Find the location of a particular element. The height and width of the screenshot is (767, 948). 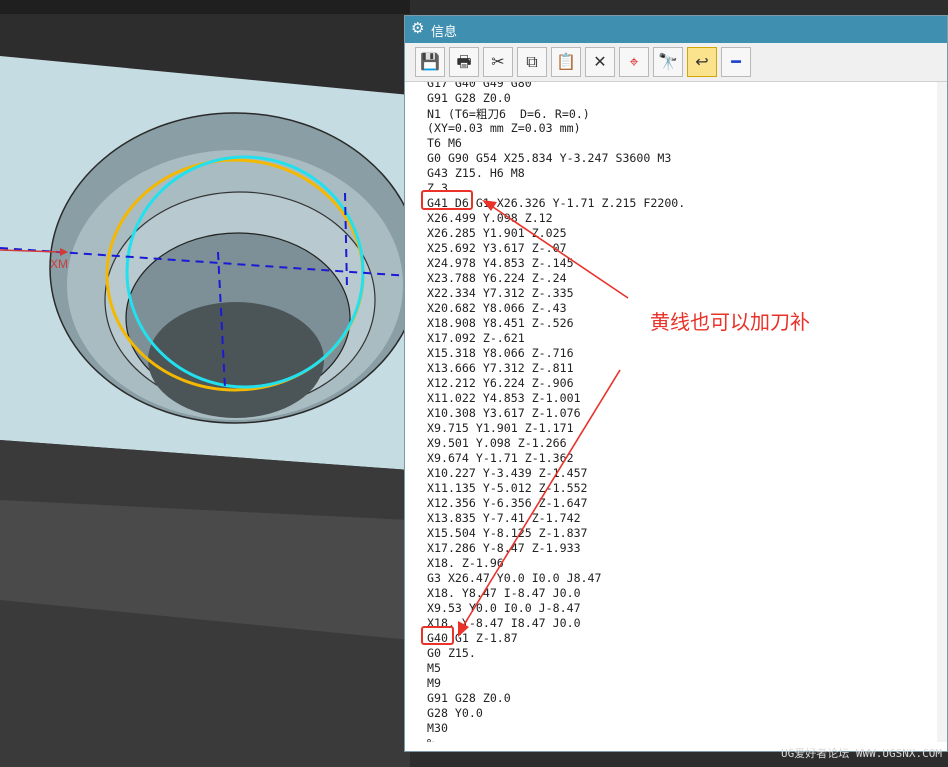

code-line: T6 M6 is located at coordinates (444, 143).